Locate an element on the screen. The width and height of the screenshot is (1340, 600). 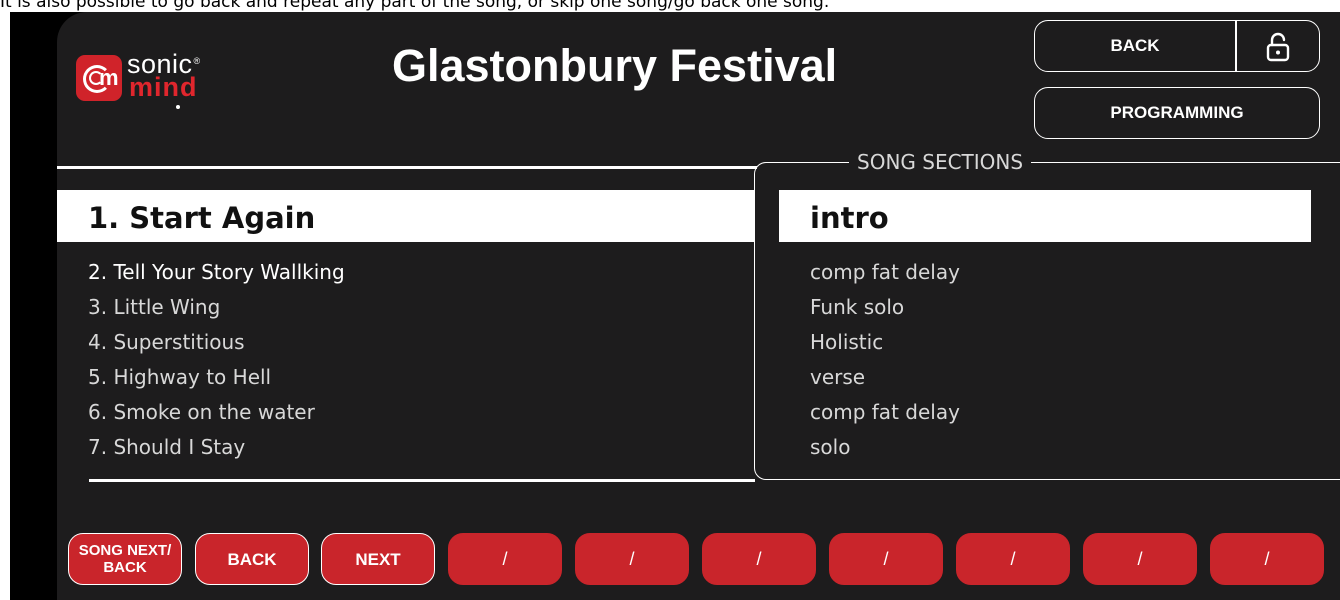
section-next-button: NEXT is located at coordinates (378, 559).